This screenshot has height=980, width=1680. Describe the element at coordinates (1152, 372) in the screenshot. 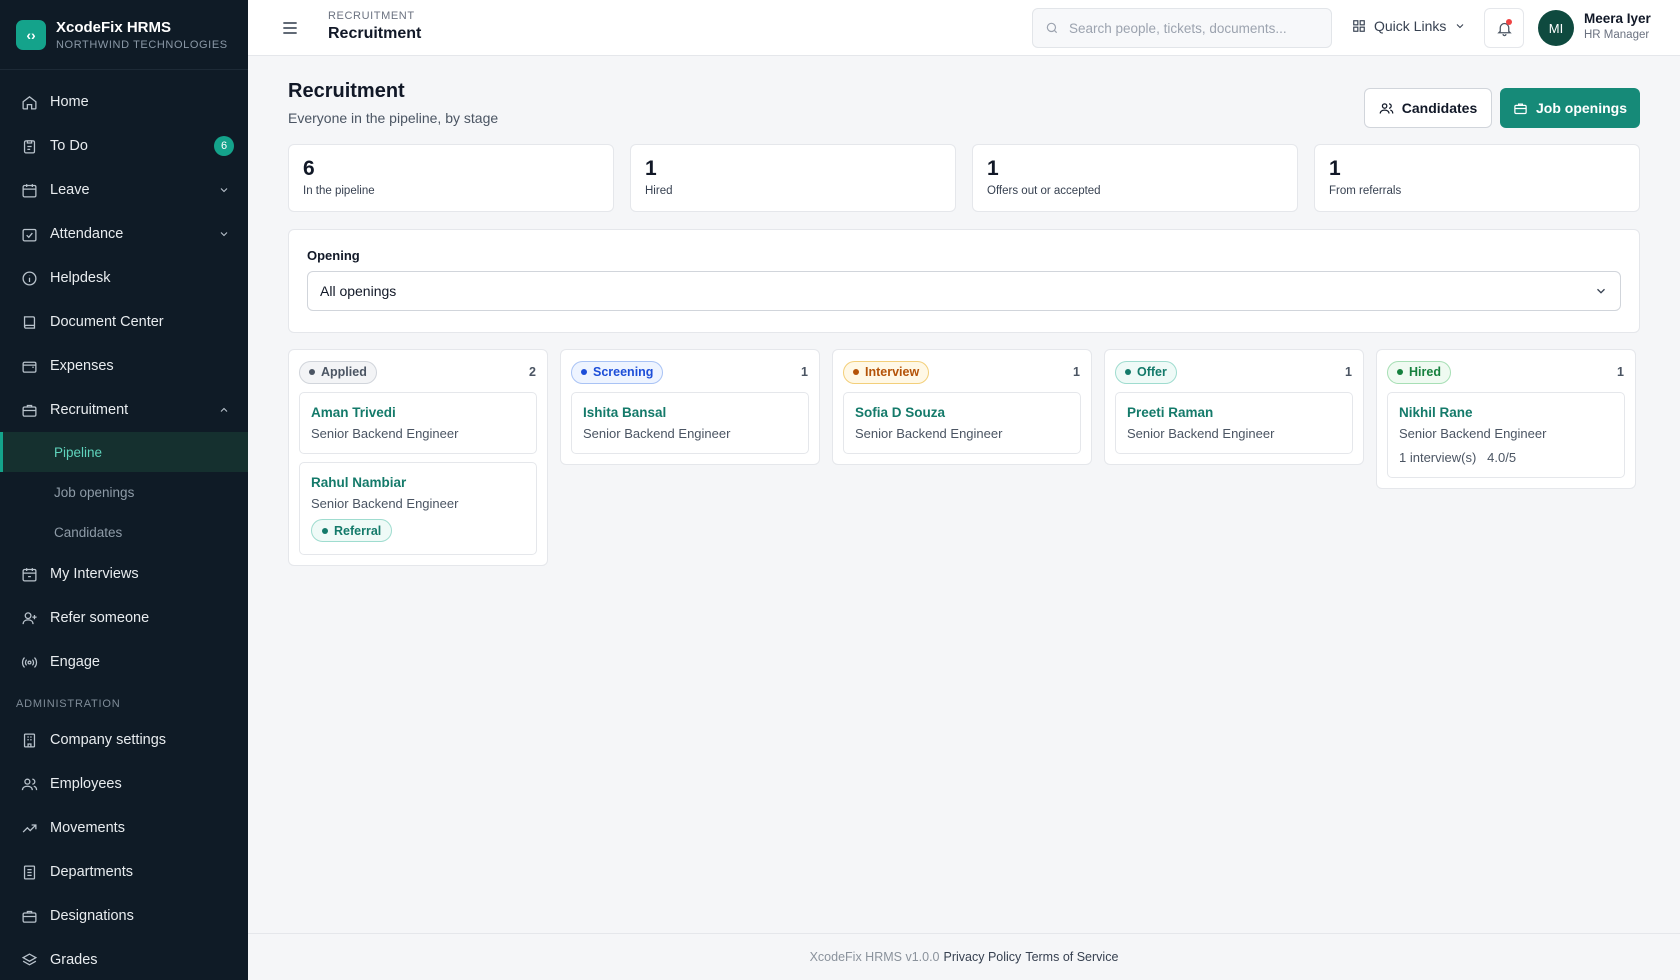

I see `stage-label: Offer` at that location.